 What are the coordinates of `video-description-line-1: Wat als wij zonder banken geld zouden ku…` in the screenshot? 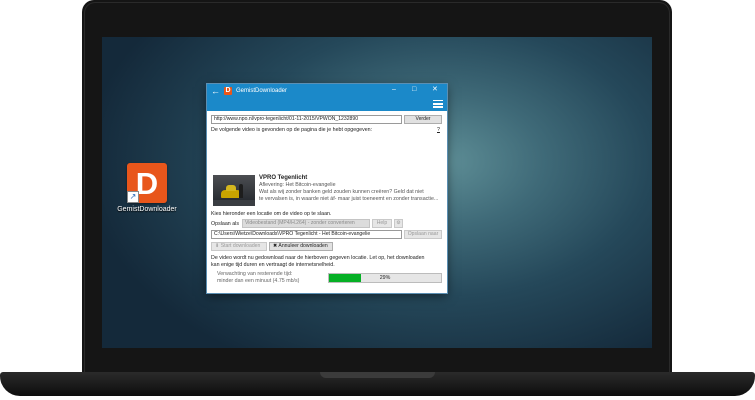 It's located at (341, 192).